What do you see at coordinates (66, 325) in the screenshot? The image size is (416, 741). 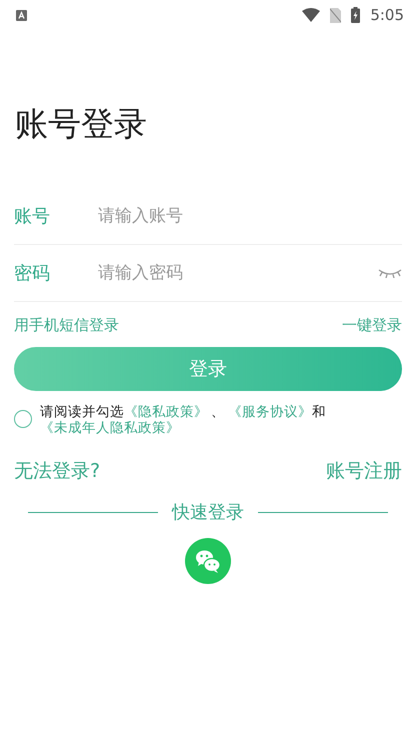 I see `sms-login-link: 用手机短信登录` at bounding box center [66, 325].